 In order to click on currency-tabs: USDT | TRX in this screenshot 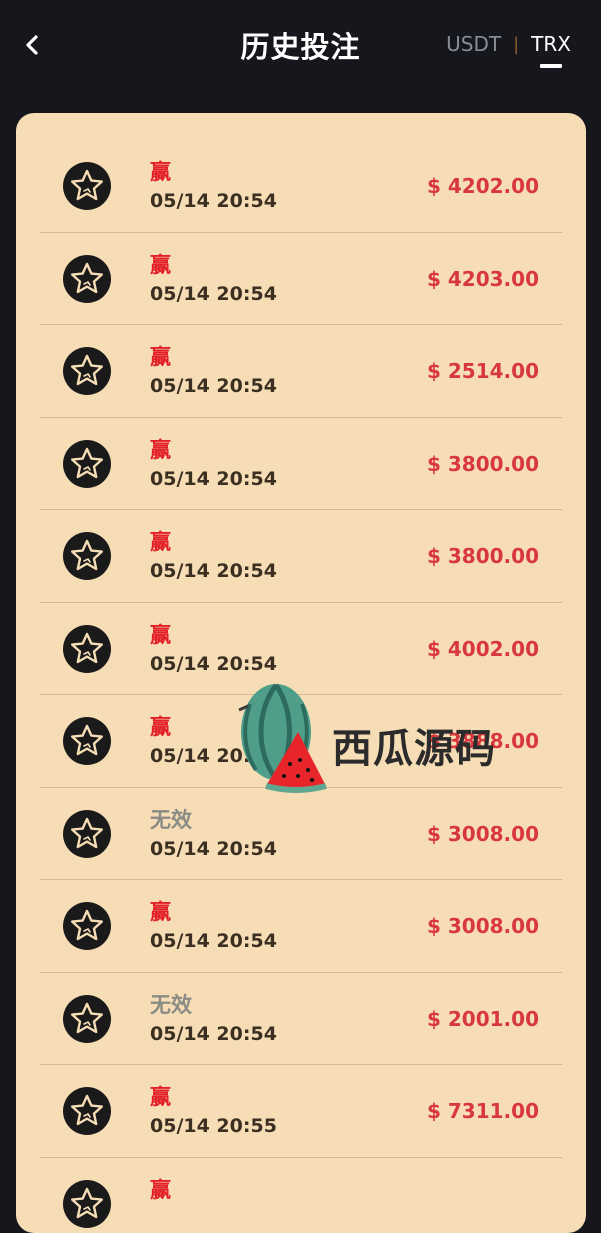, I will do `click(508, 44)`.